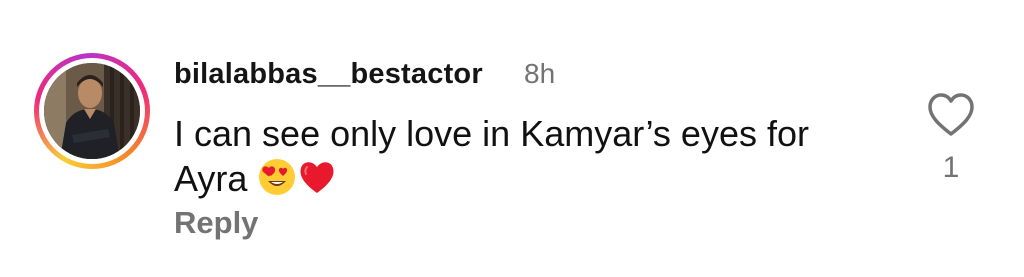 The image size is (1024, 277). I want to click on story-ring, so click(92, 111).